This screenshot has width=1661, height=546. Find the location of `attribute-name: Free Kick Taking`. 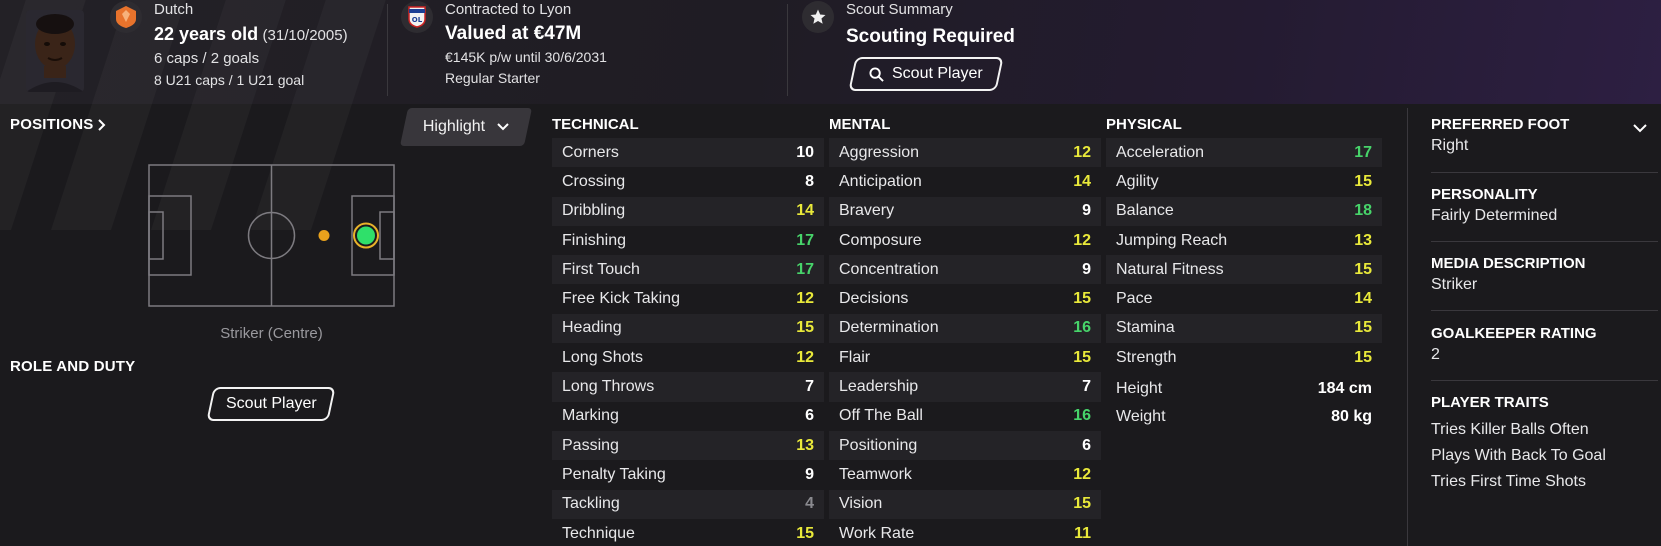

attribute-name: Free Kick Taking is located at coordinates (621, 299).